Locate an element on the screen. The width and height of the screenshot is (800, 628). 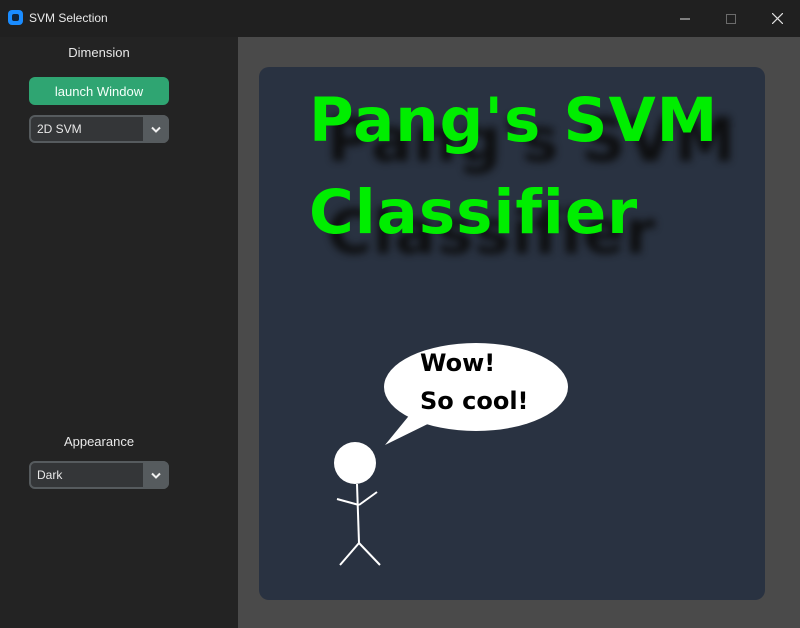
stick-figure is located at coordinates (357, 504).